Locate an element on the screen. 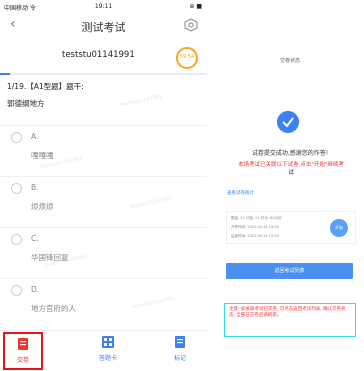 The image size is (364, 371). bottom-tab-bar: 交卷 答题卡 标记 is located at coordinates (103, 350).